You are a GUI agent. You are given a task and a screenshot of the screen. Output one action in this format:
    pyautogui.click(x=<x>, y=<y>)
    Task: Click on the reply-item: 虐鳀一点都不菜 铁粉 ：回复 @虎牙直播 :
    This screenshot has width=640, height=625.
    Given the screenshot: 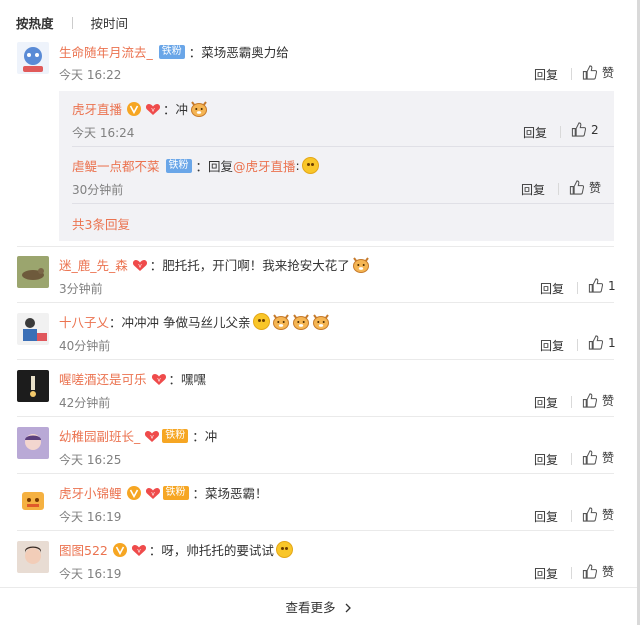 What is the action you would take?
    pyautogui.click(x=195, y=165)
    